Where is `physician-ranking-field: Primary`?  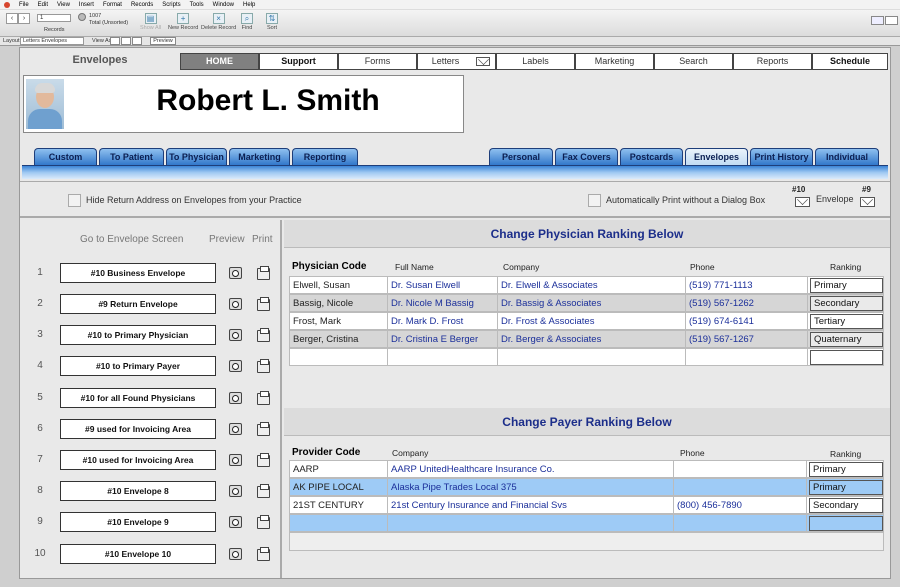 physician-ranking-field: Primary is located at coordinates (846, 285).